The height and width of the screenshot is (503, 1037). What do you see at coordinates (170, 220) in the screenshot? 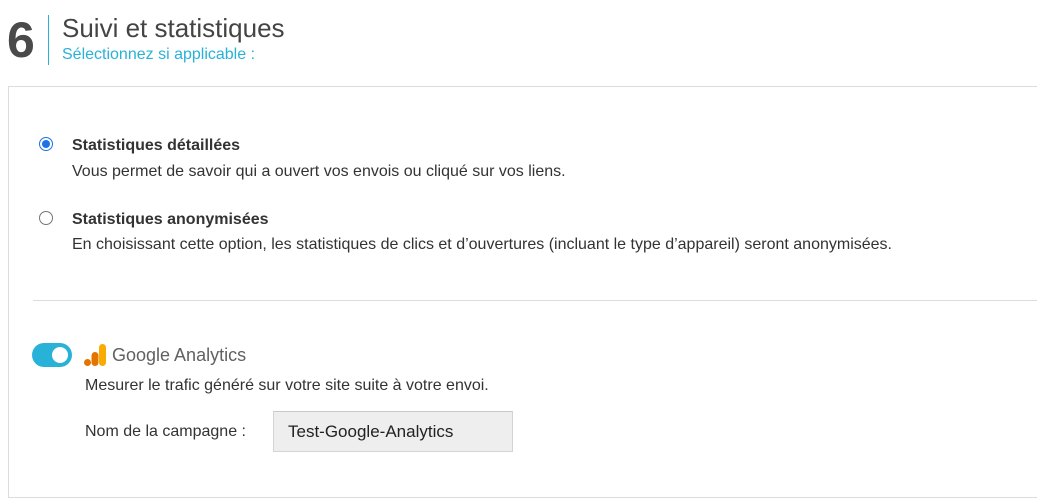
I see `option-anonymized-title: Statistiques anonymisées` at bounding box center [170, 220].